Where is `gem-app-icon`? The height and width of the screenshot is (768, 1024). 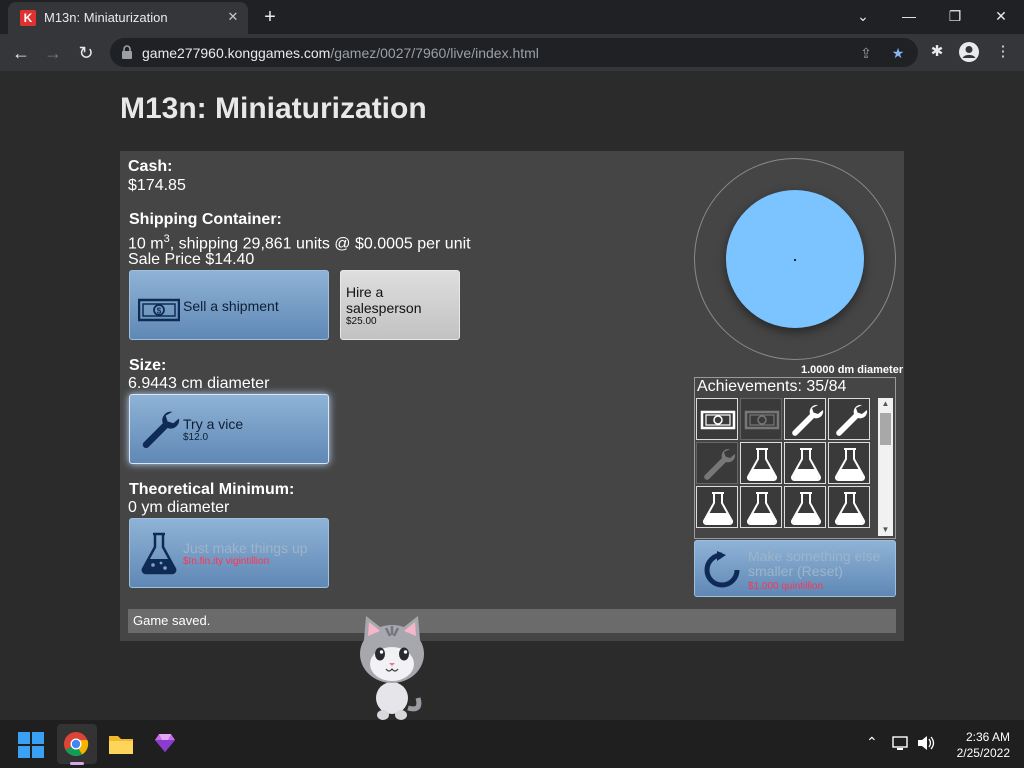 gem-app-icon is located at coordinates (165, 743).